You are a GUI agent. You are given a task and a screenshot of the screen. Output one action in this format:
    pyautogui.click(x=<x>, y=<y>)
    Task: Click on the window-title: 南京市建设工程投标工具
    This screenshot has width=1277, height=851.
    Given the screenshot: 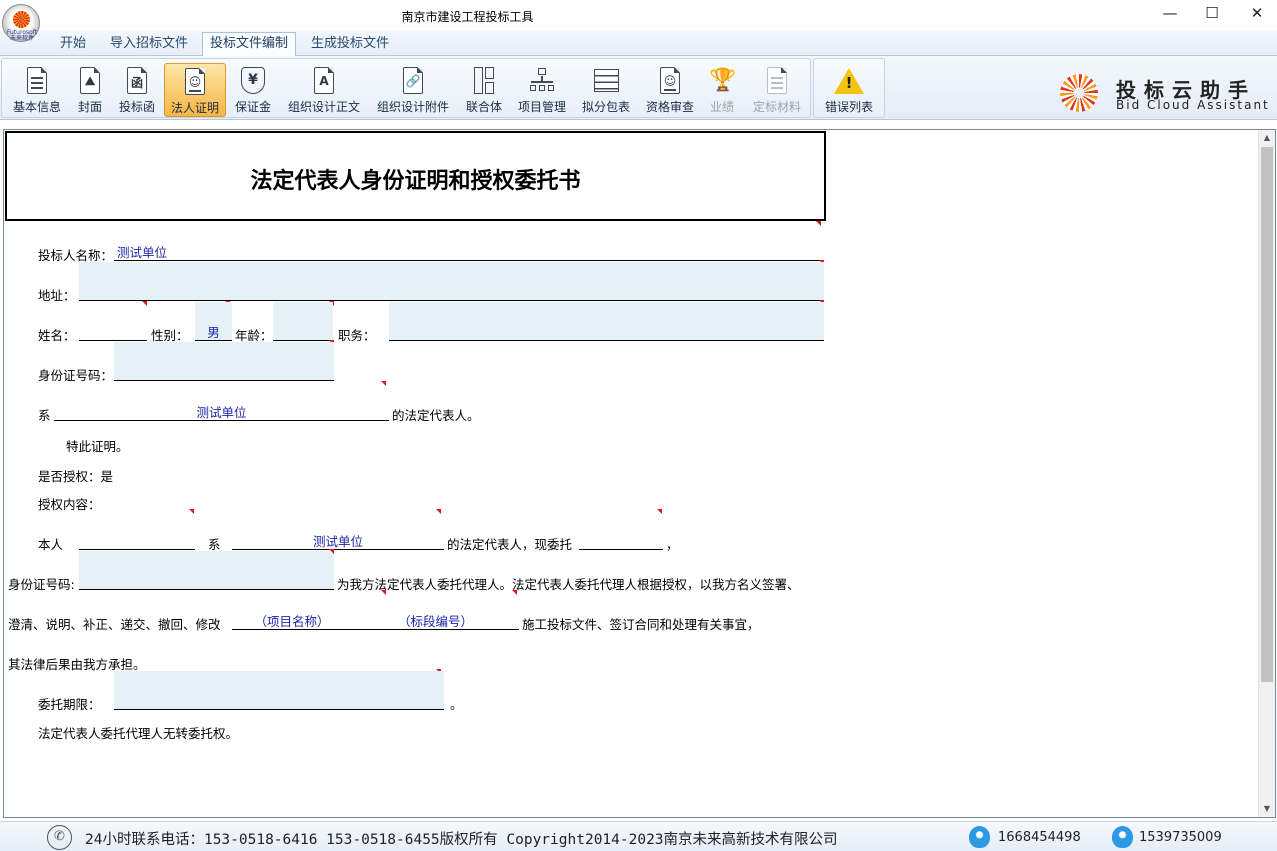 What is the action you would take?
    pyautogui.click(x=467, y=17)
    